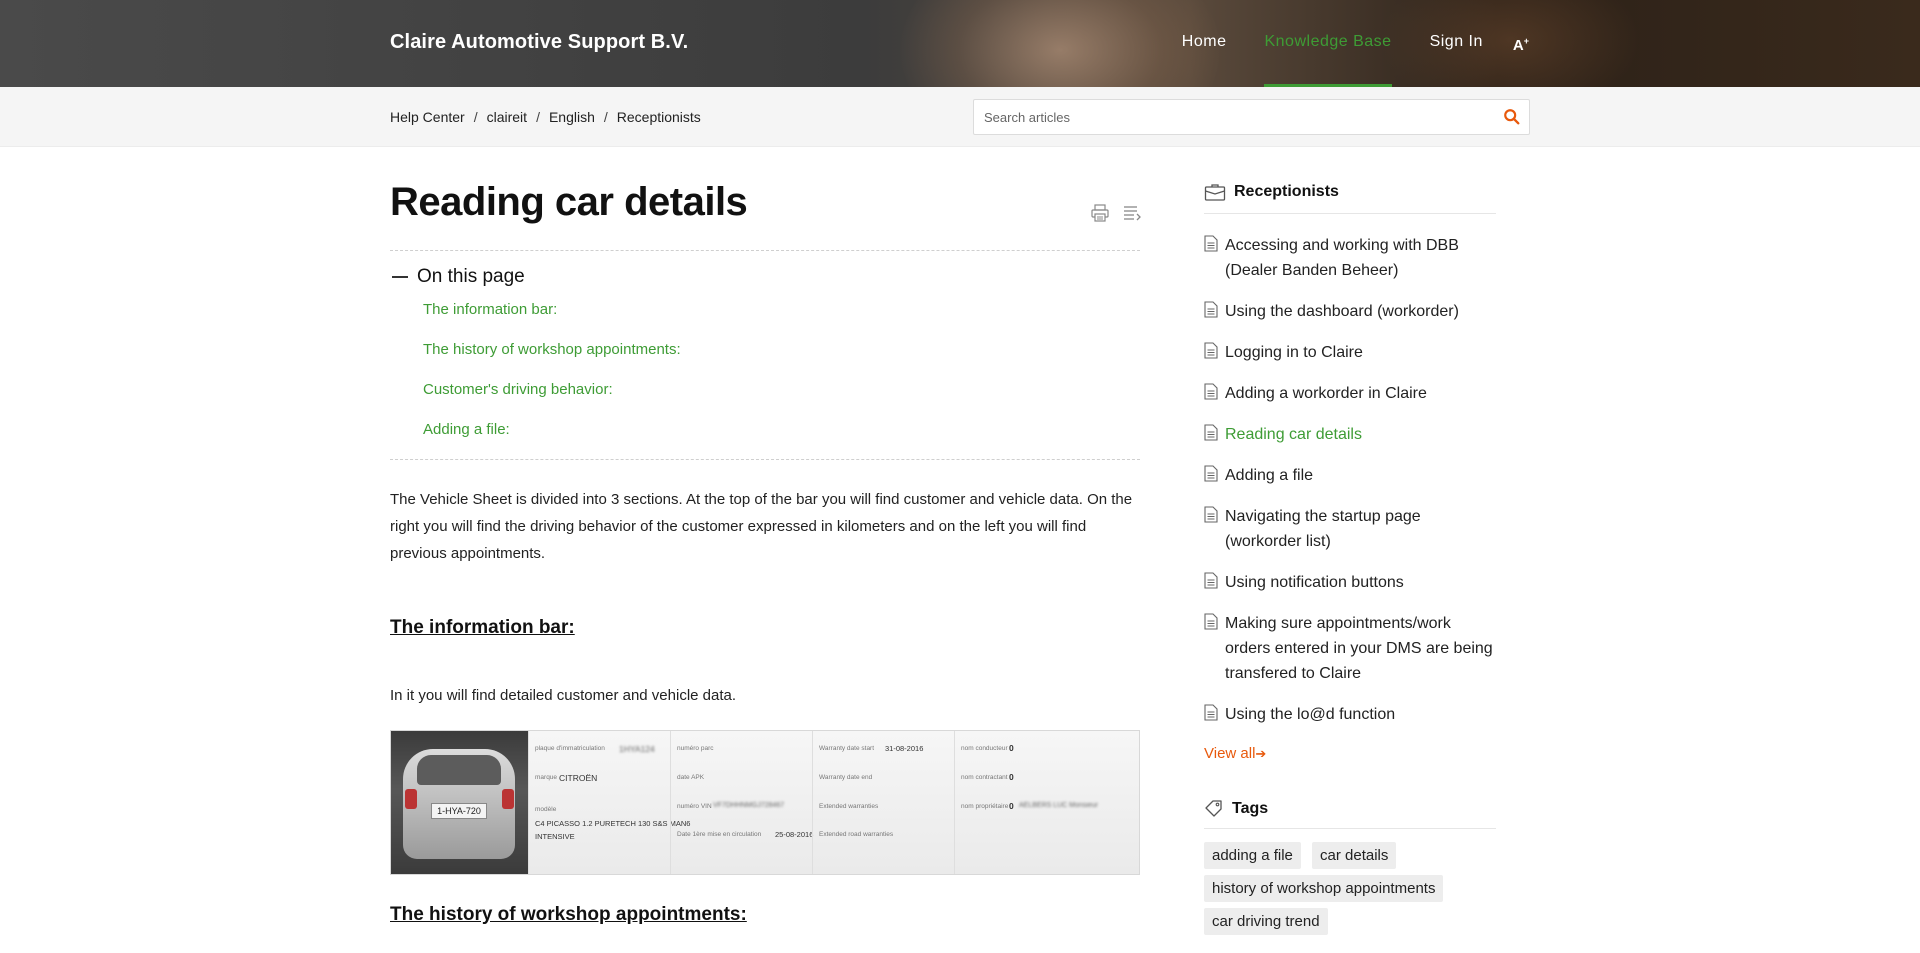  Describe the element at coordinates (1342, 311) in the screenshot. I see `sidebar-article-label: Using the dashboard (workorder)` at that location.